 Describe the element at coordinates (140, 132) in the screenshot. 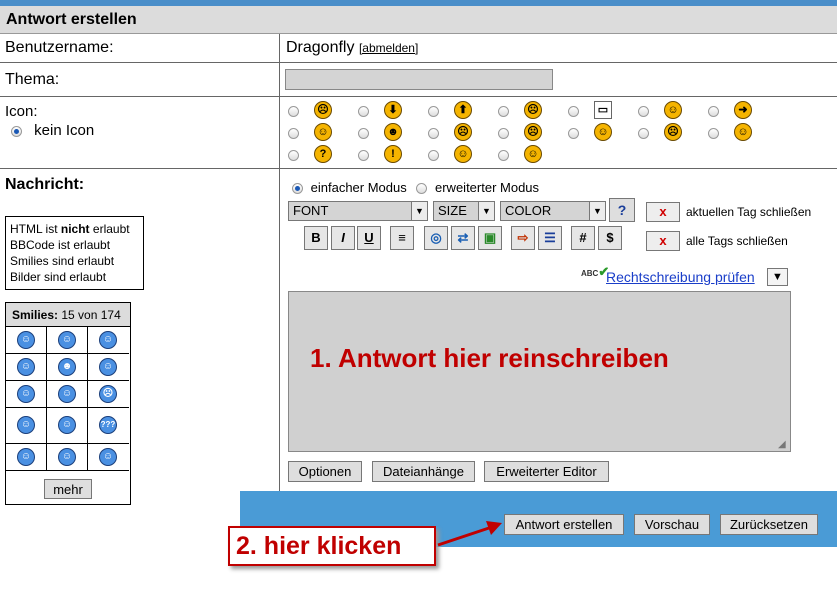

I see `icon-label-cell: Icon: kein Icon` at that location.